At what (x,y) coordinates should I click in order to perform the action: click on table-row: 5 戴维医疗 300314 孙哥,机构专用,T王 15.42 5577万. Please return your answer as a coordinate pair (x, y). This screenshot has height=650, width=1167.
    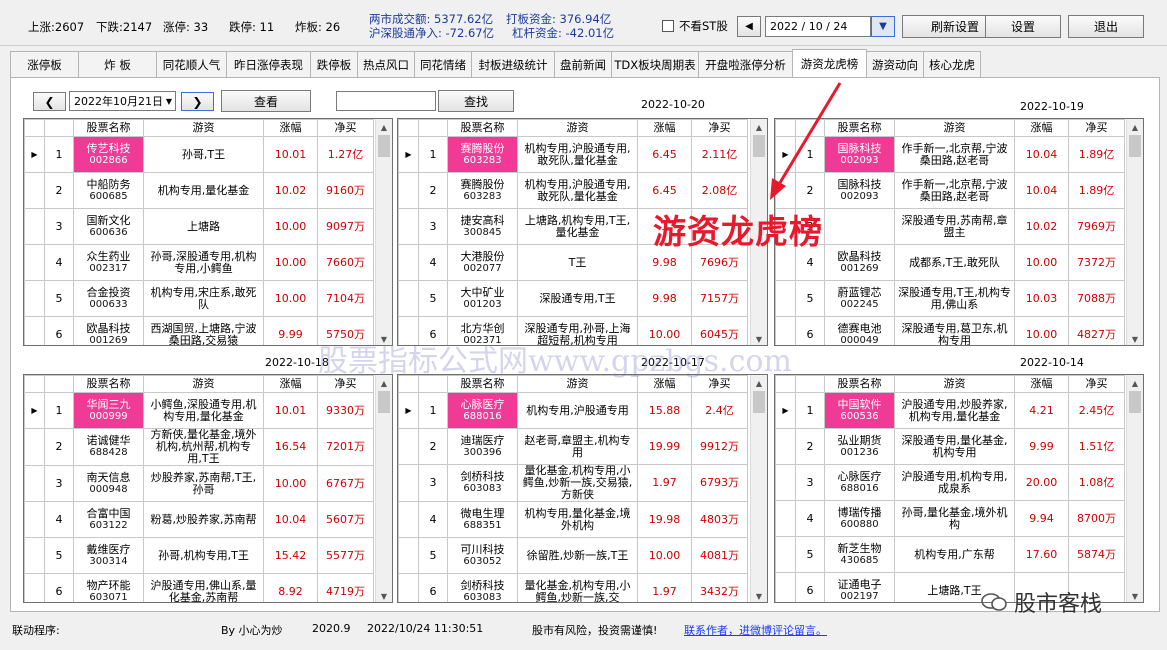
    Looking at the image, I should click on (199, 555).